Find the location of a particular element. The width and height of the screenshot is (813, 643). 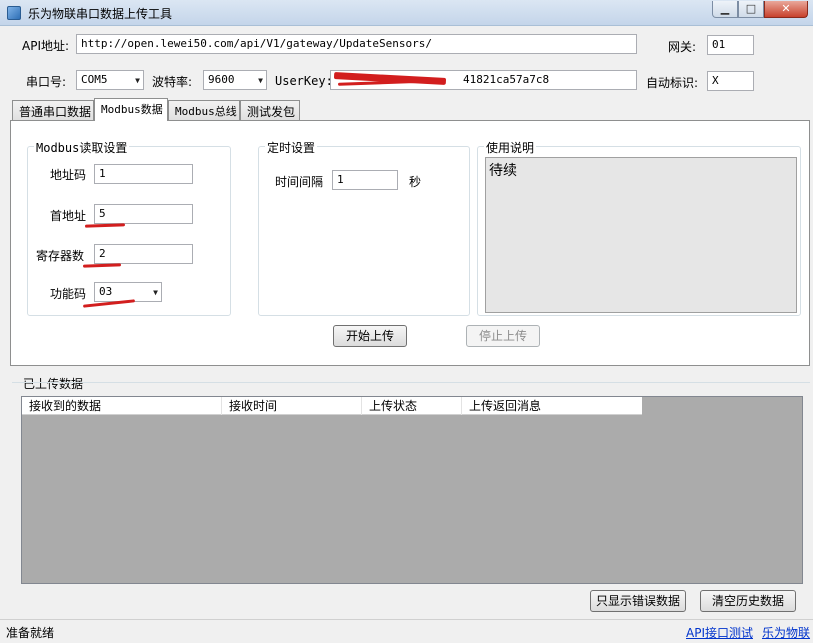

status-text: 准备就绪 is located at coordinates (30, 633).